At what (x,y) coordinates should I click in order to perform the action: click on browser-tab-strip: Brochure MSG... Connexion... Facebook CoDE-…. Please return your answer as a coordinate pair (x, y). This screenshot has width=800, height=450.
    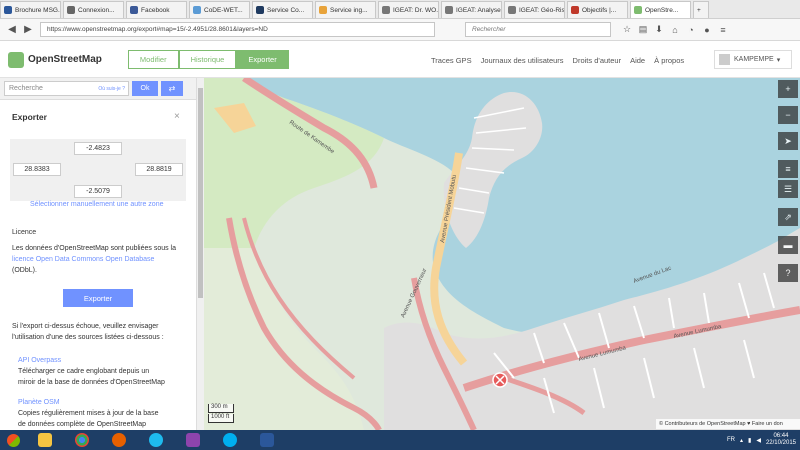
    Looking at the image, I should click on (400, 9).